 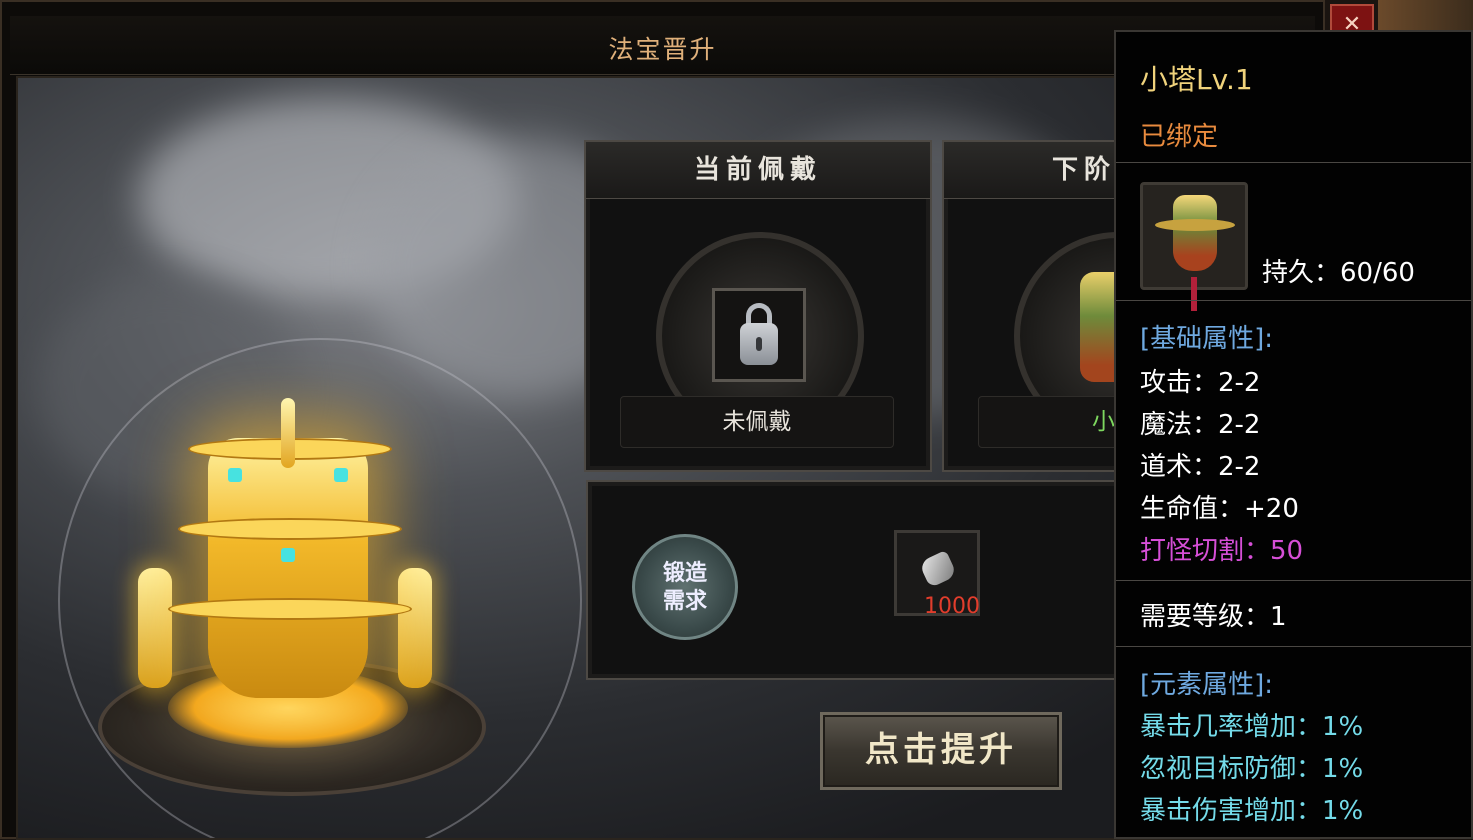 I want to click on tooltip-element-stat: 暴击伤害增加：1%, so click(x=1252, y=811).